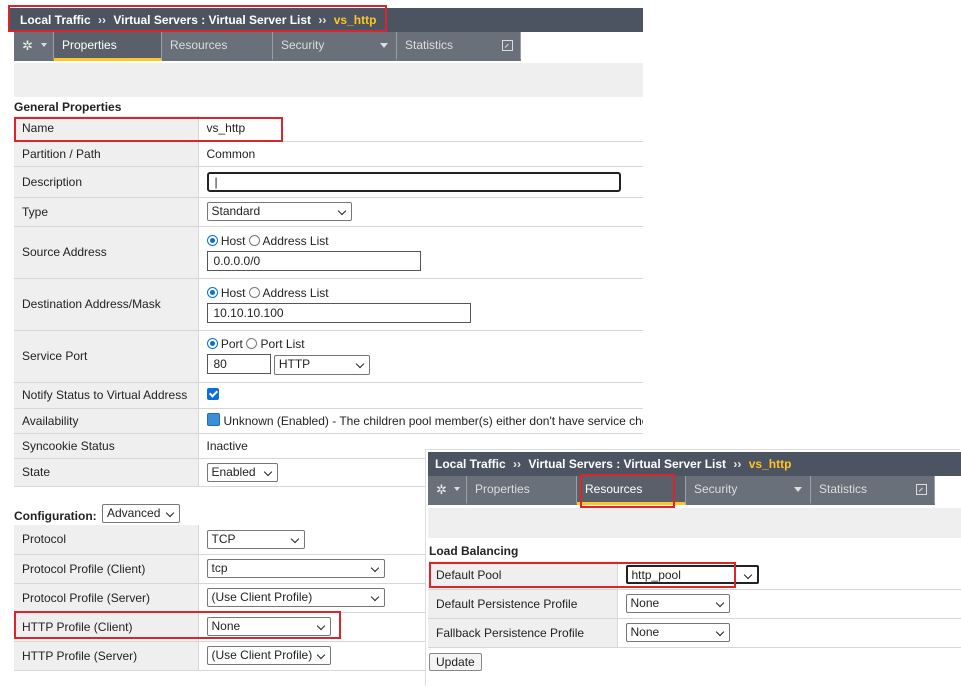  Describe the element at coordinates (282, 344) in the screenshot. I see `port-list-label: Port List` at that location.